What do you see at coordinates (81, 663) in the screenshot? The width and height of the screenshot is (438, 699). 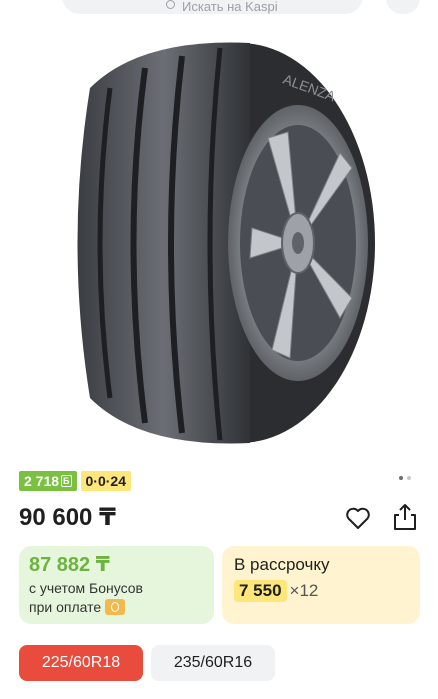 I see `size-chip-selected: 225/60R18` at bounding box center [81, 663].